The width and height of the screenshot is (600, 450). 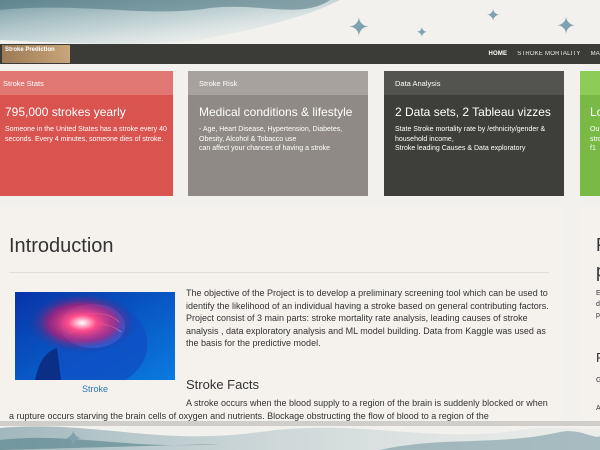 What do you see at coordinates (598, 304) in the screenshot?
I see `side-text: d` at bounding box center [598, 304].